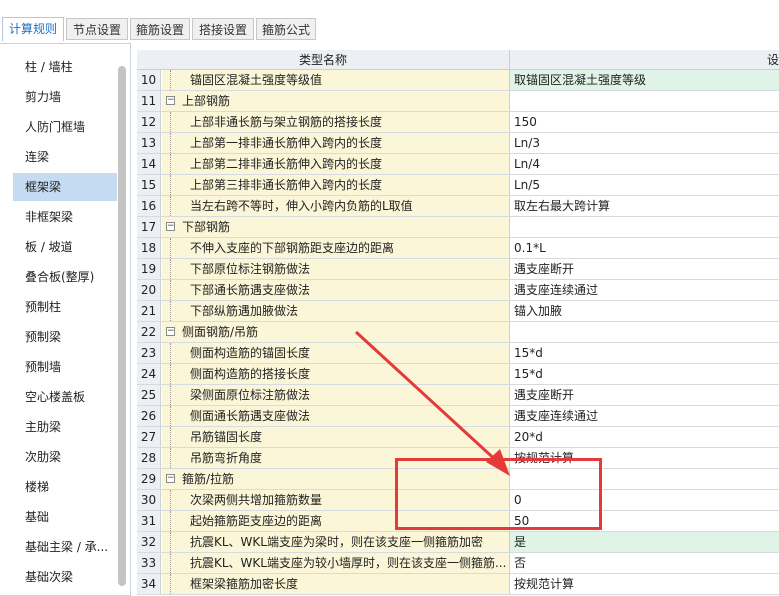 Image resolution: width=779 pixels, height=596 pixels. Describe the element at coordinates (65, 217) in the screenshot. I see `sidebar-item: 非框架梁` at that location.